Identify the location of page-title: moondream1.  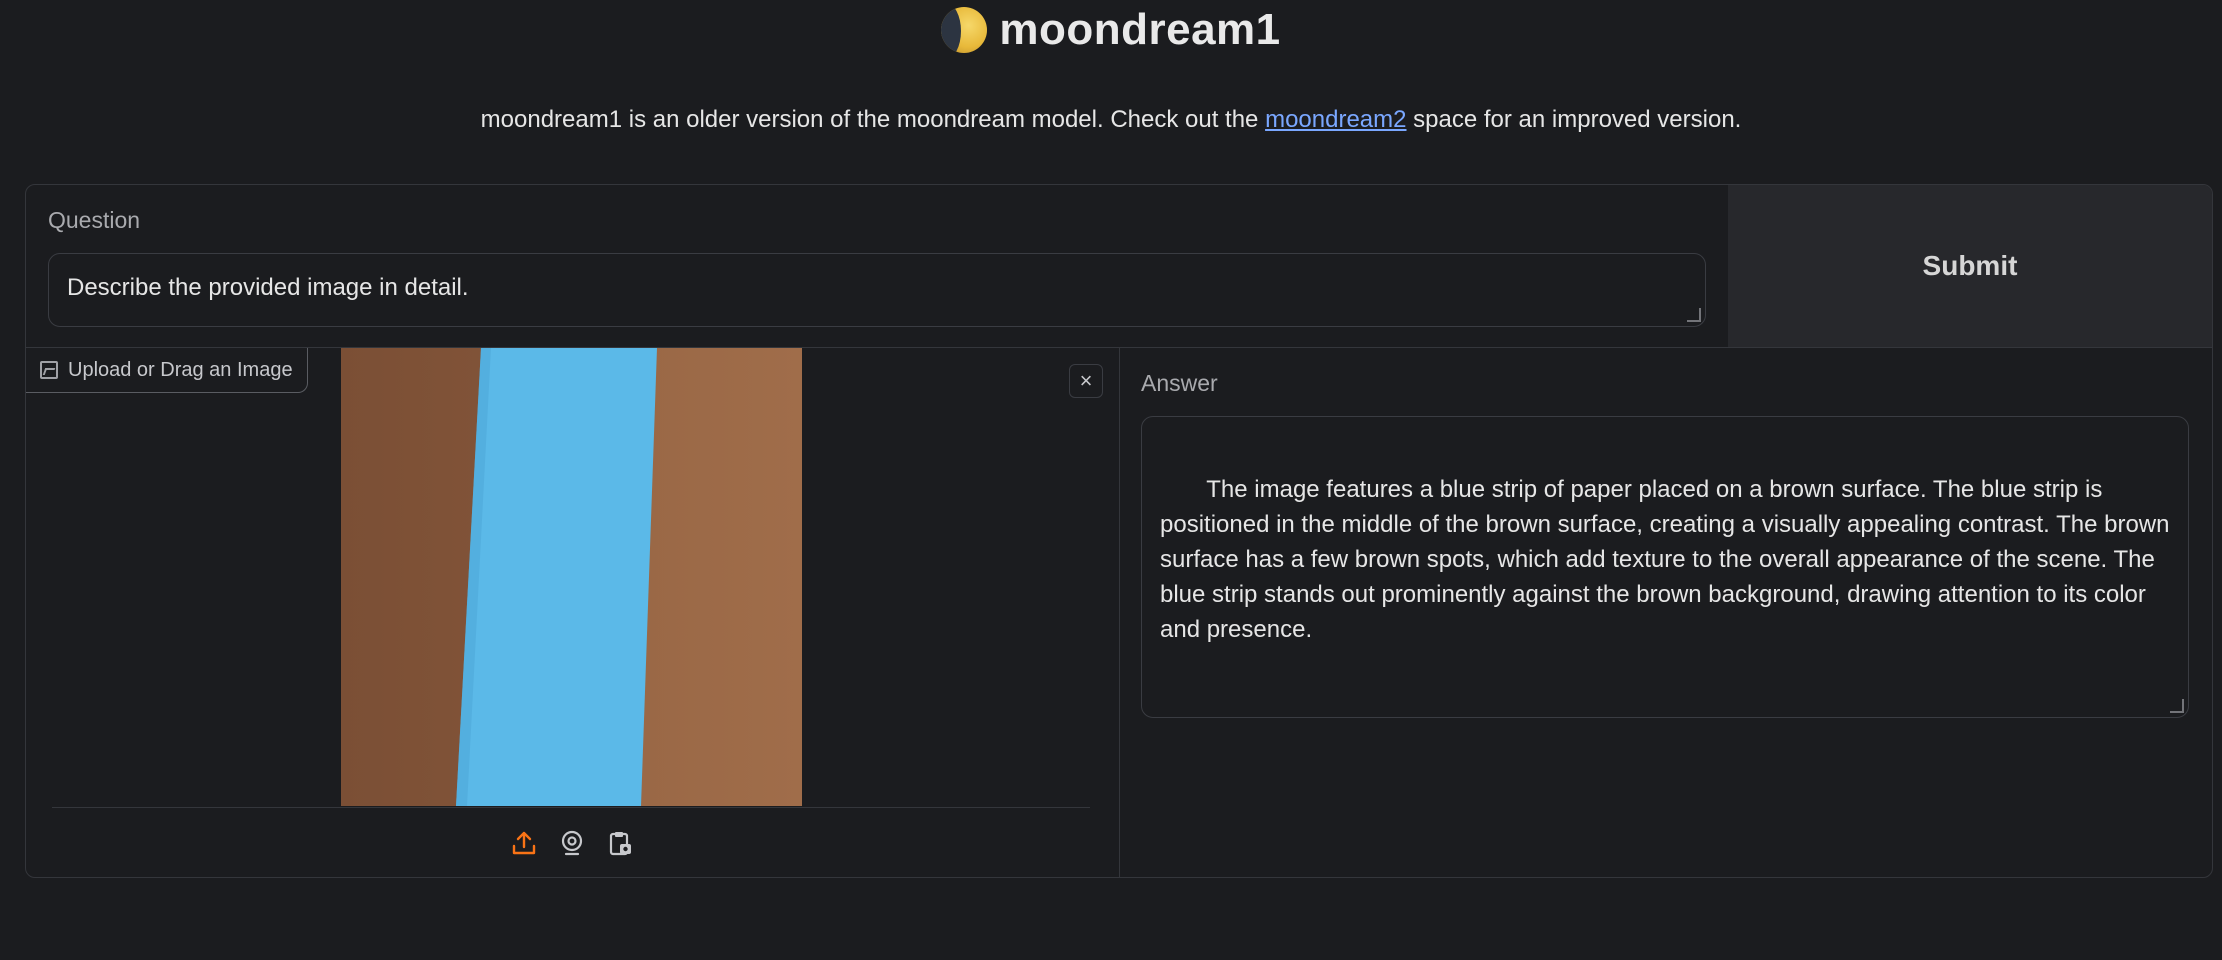
(1140, 29).